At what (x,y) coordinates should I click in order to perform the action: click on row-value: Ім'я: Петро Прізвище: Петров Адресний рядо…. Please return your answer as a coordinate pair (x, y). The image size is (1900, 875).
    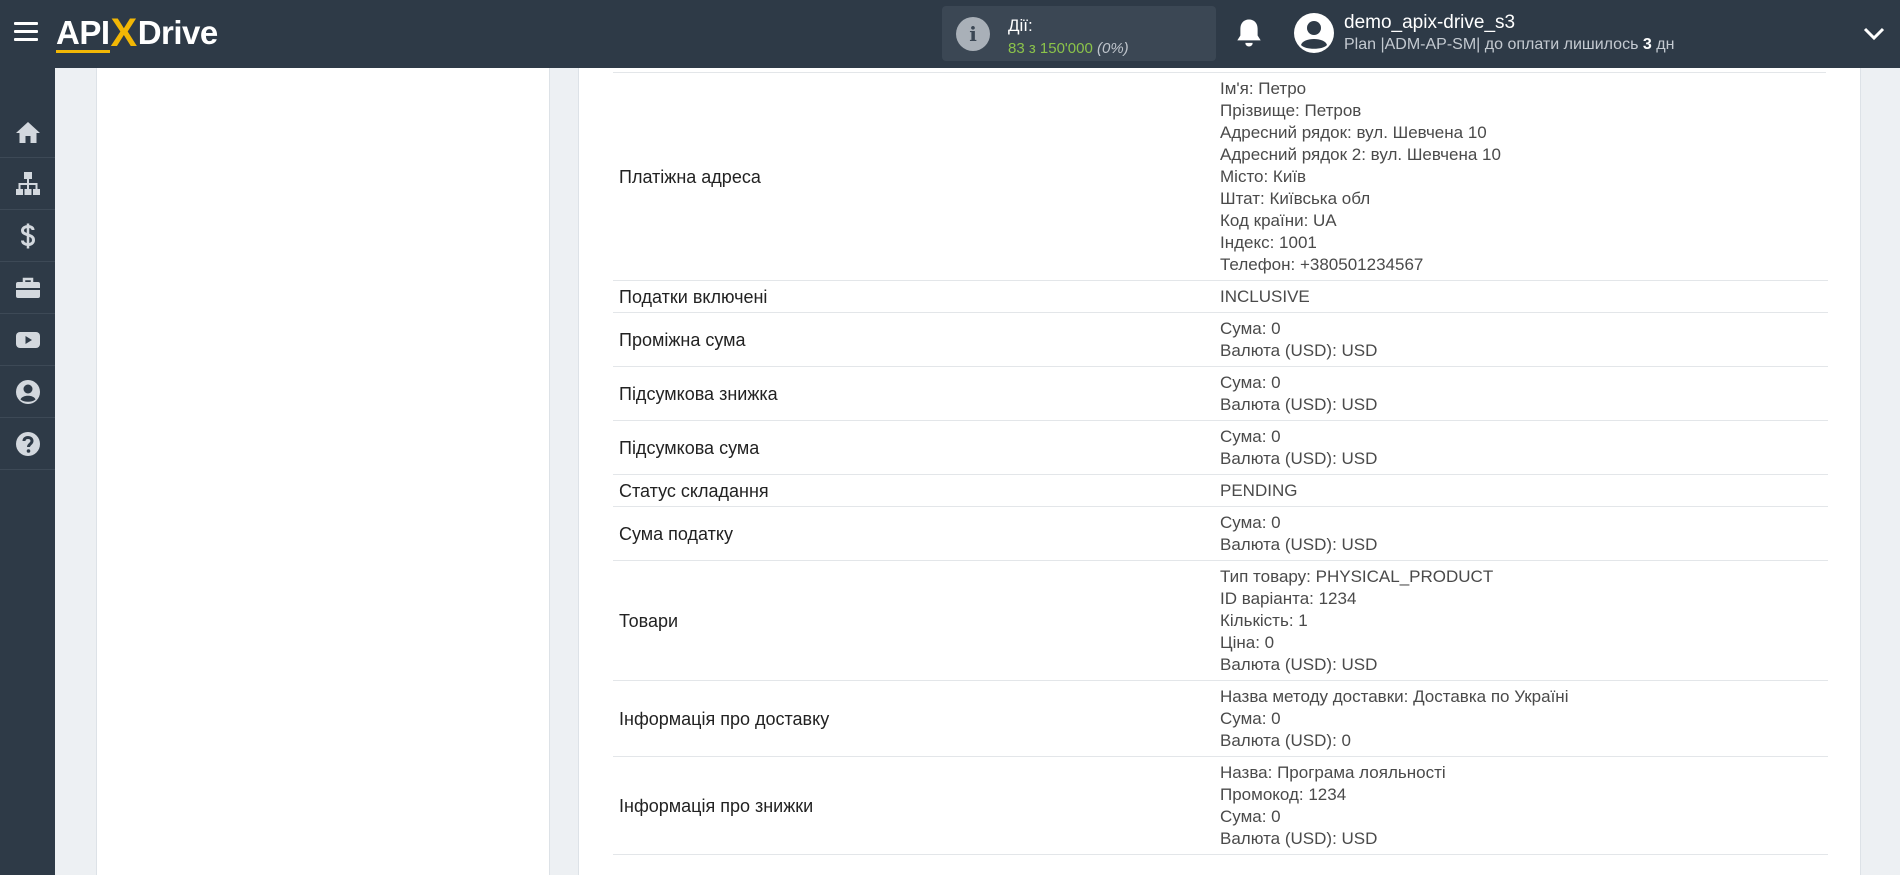
    Looking at the image, I should click on (1524, 177).